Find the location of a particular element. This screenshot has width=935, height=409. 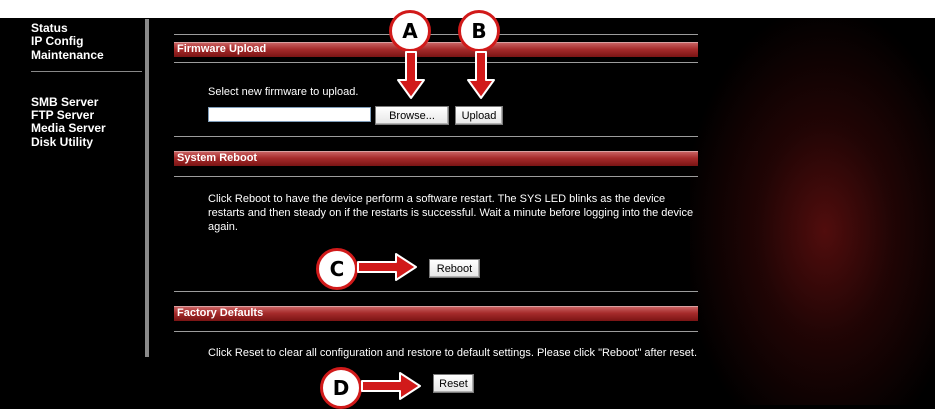

firmware-file-input is located at coordinates (289, 114).